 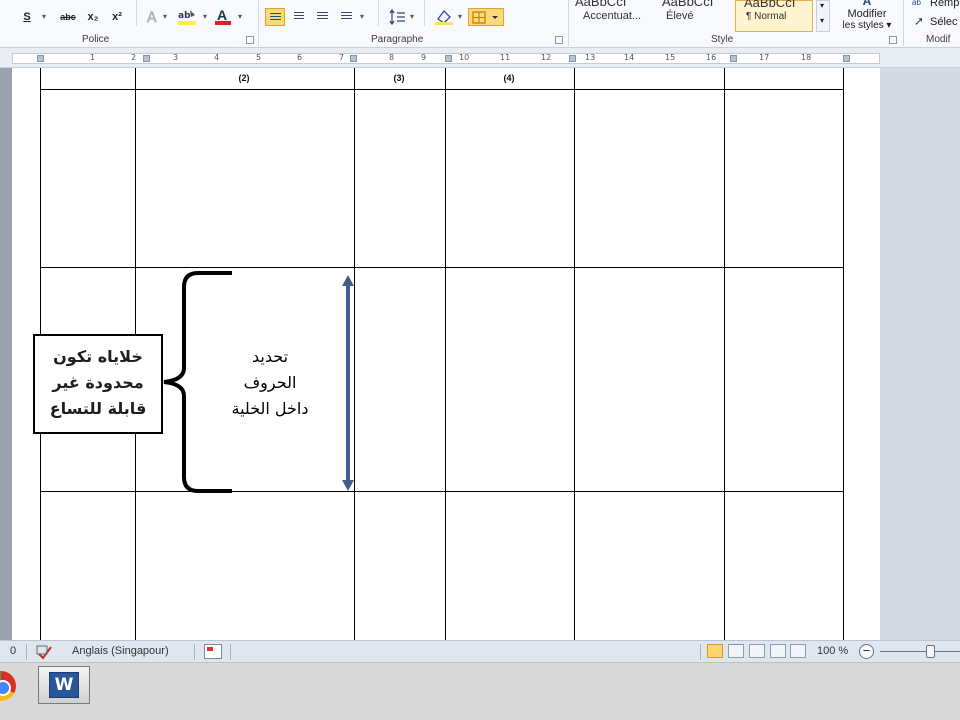 What do you see at coordinates (187, 17) in the screenshot?
I see `highlight-color-icon: ab` at bounding box center [187, 17].